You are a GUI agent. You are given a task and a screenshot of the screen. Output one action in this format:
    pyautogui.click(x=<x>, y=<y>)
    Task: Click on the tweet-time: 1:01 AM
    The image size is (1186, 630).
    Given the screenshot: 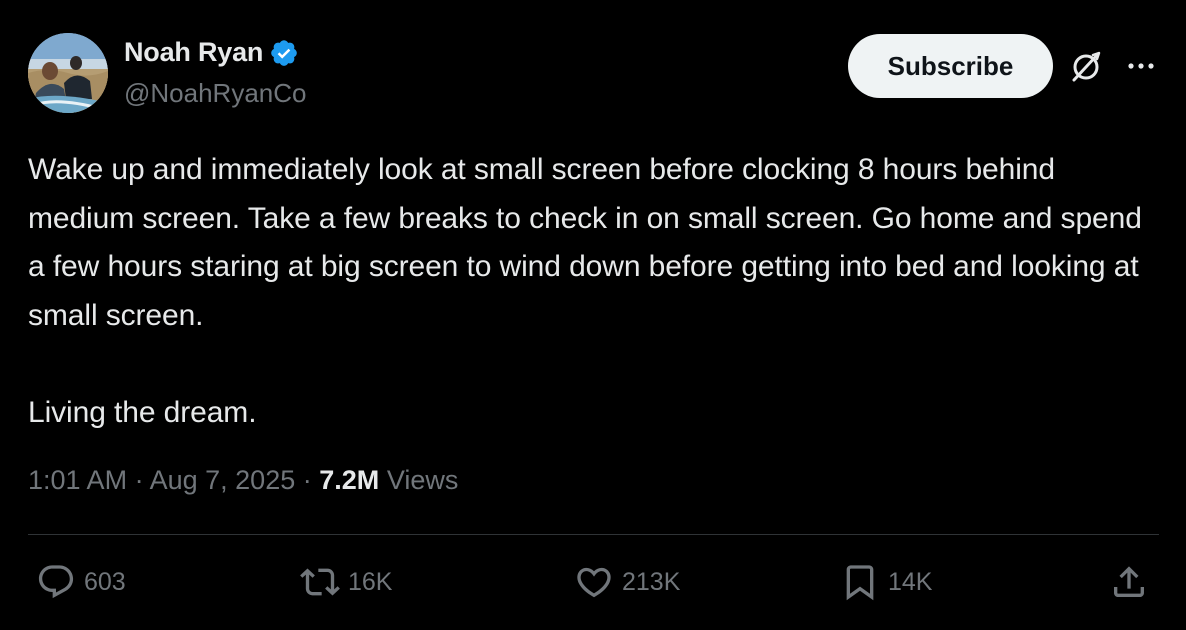 What is the action you would take?
    pyautogui.click(x=77, y=480)
    